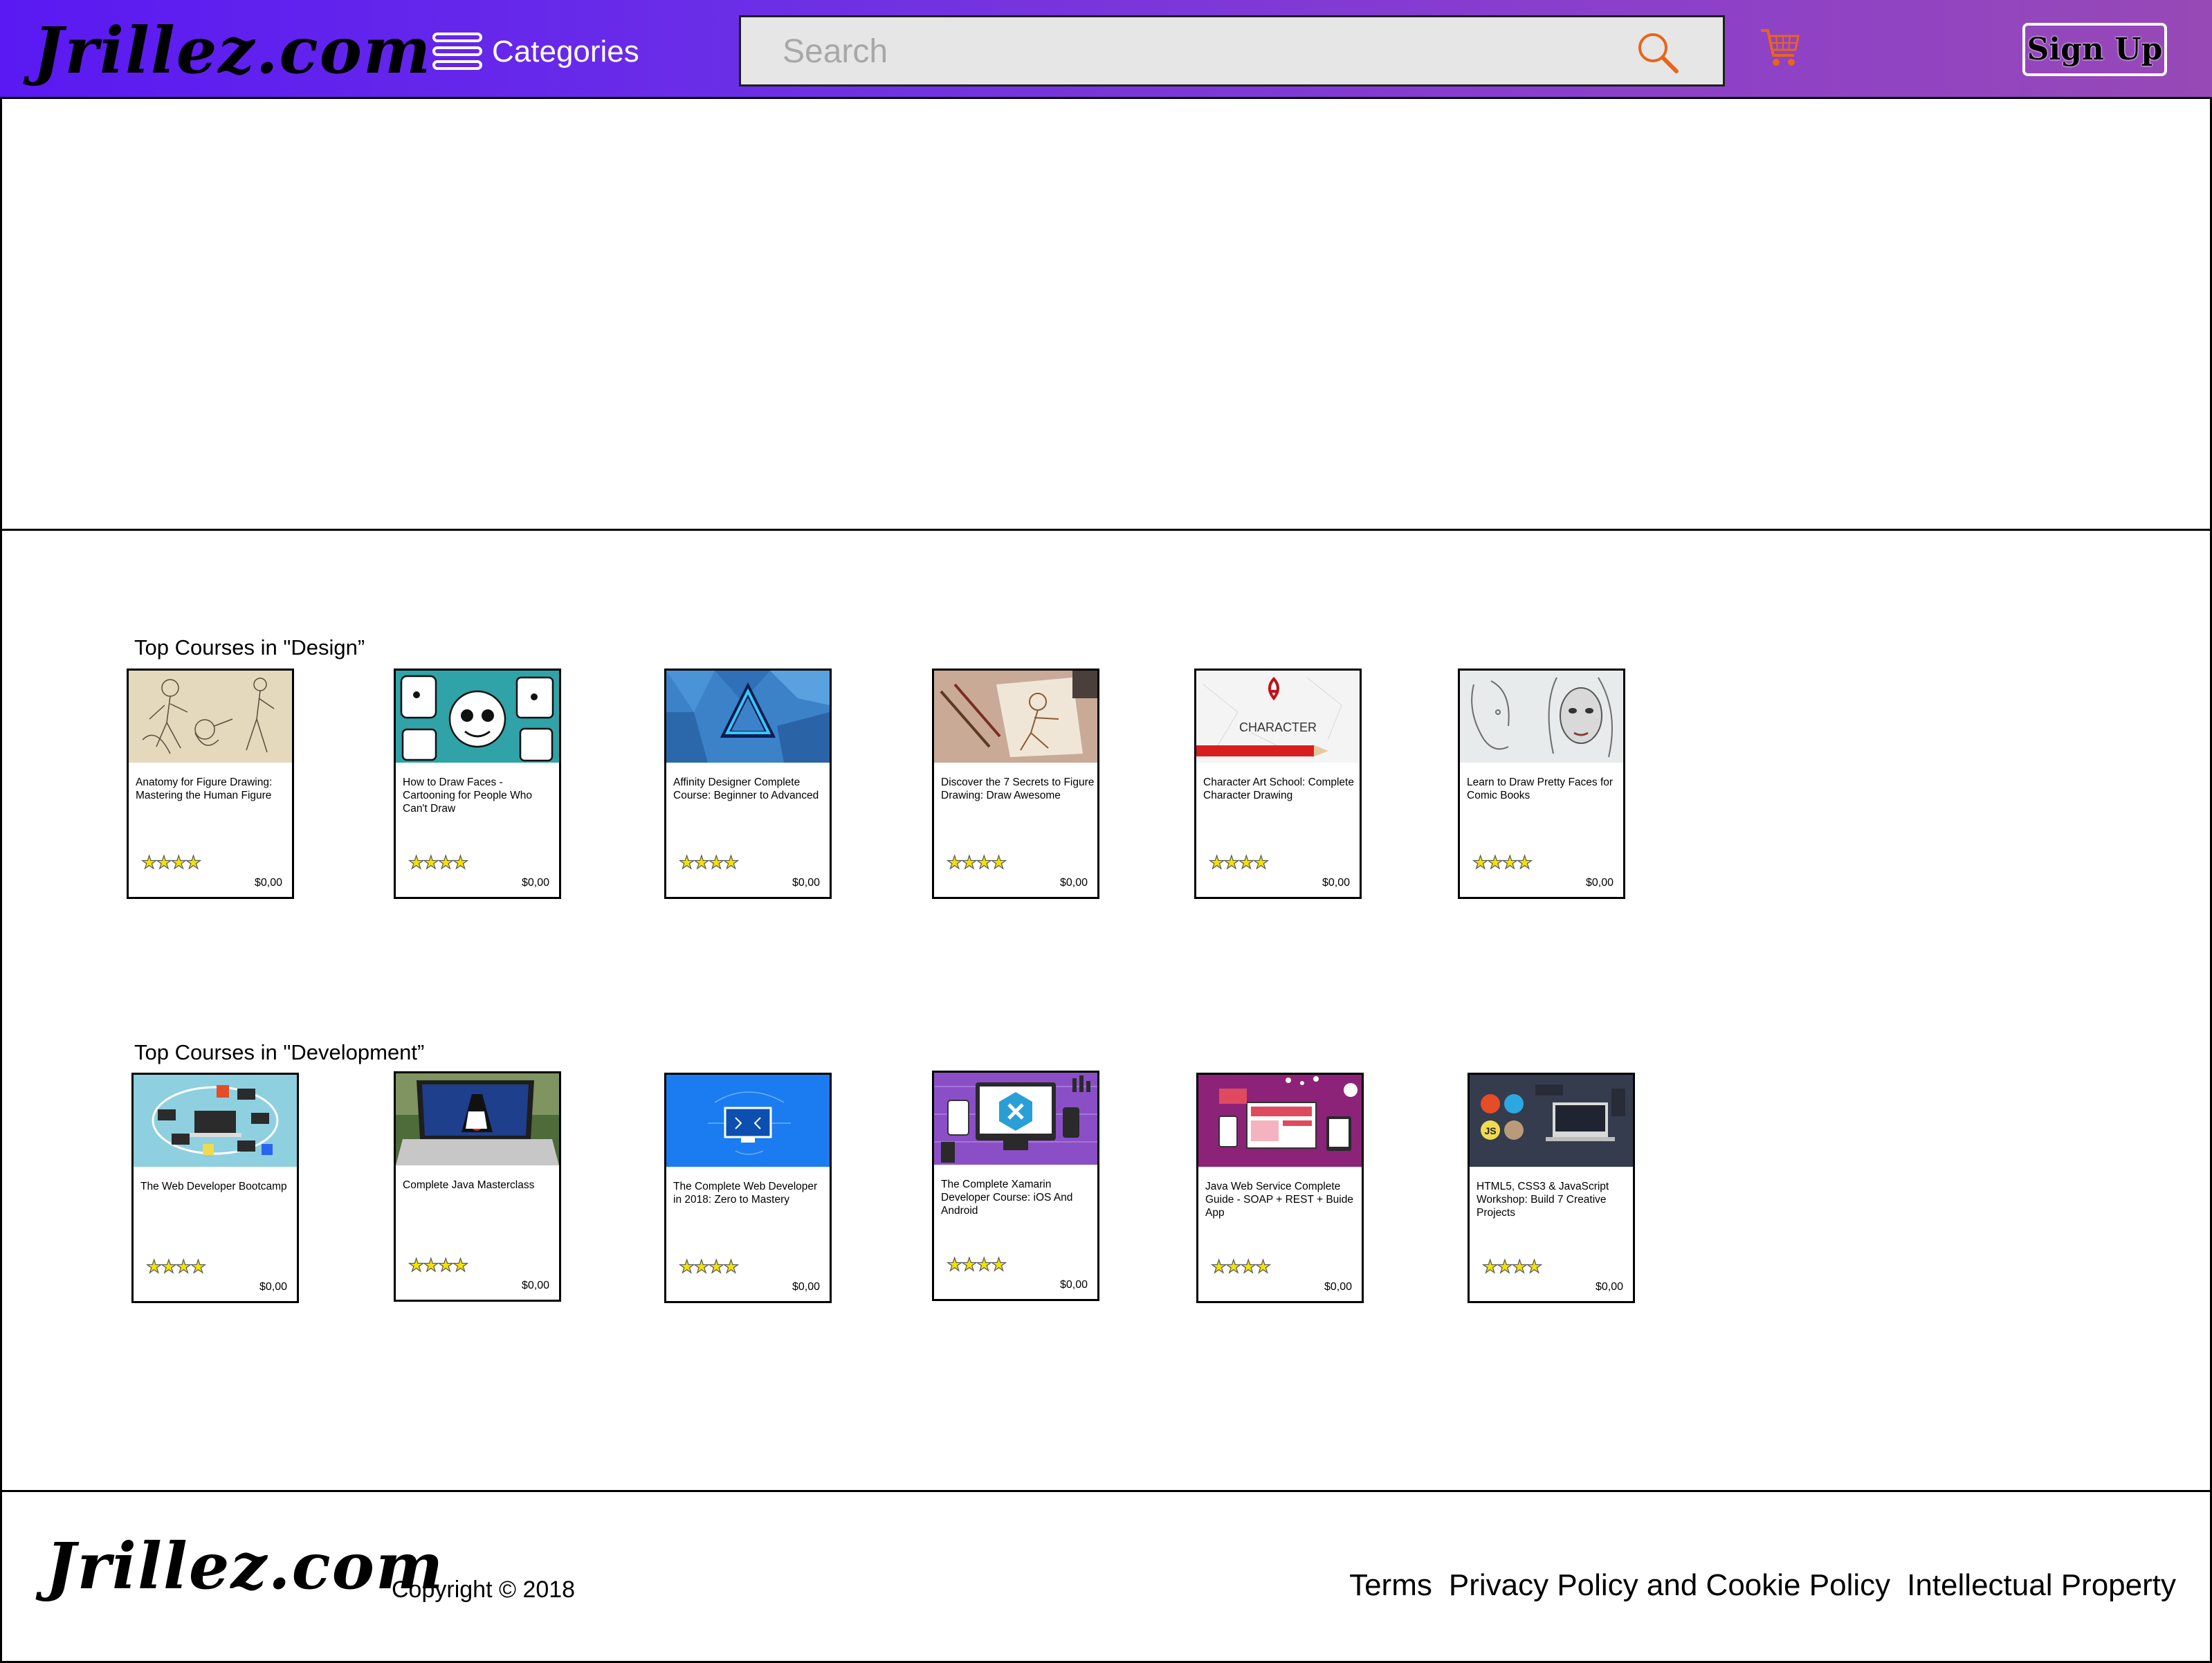 The image size is (2212, 1663). What do you see at coordinates (1551, 1121) in the screenshot?
I see `course-thumbnail: JS` at bounding box center [1551, 1121].